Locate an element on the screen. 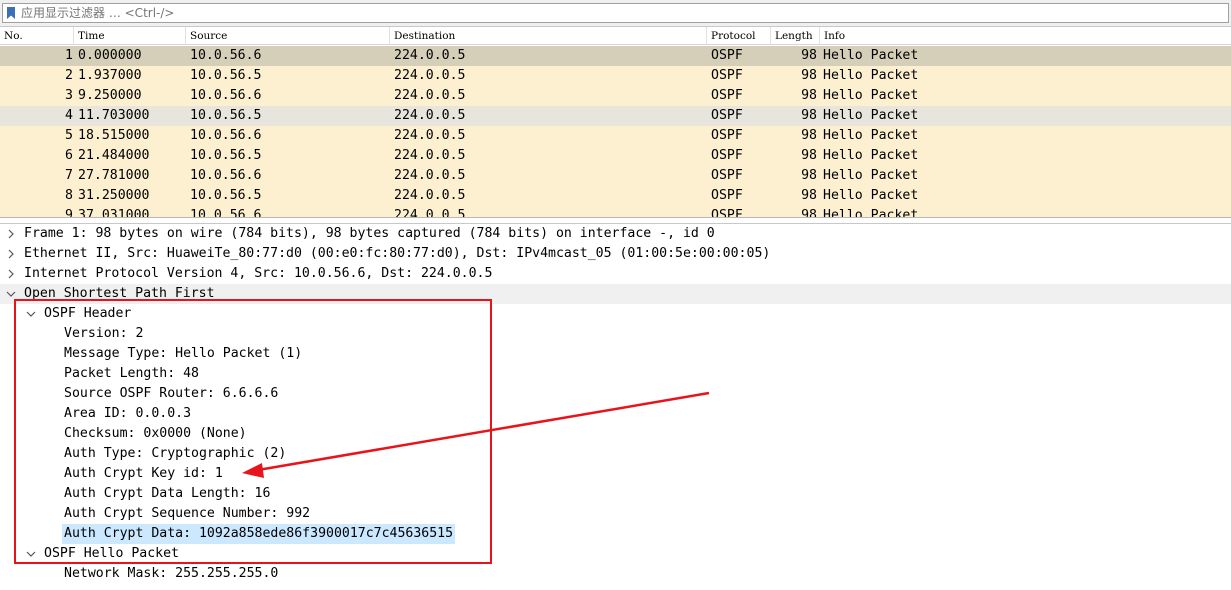 Image resolution: width=1231 pixels, height=590 pixels. packet-number: 7 is located at coordinates (69, 175).